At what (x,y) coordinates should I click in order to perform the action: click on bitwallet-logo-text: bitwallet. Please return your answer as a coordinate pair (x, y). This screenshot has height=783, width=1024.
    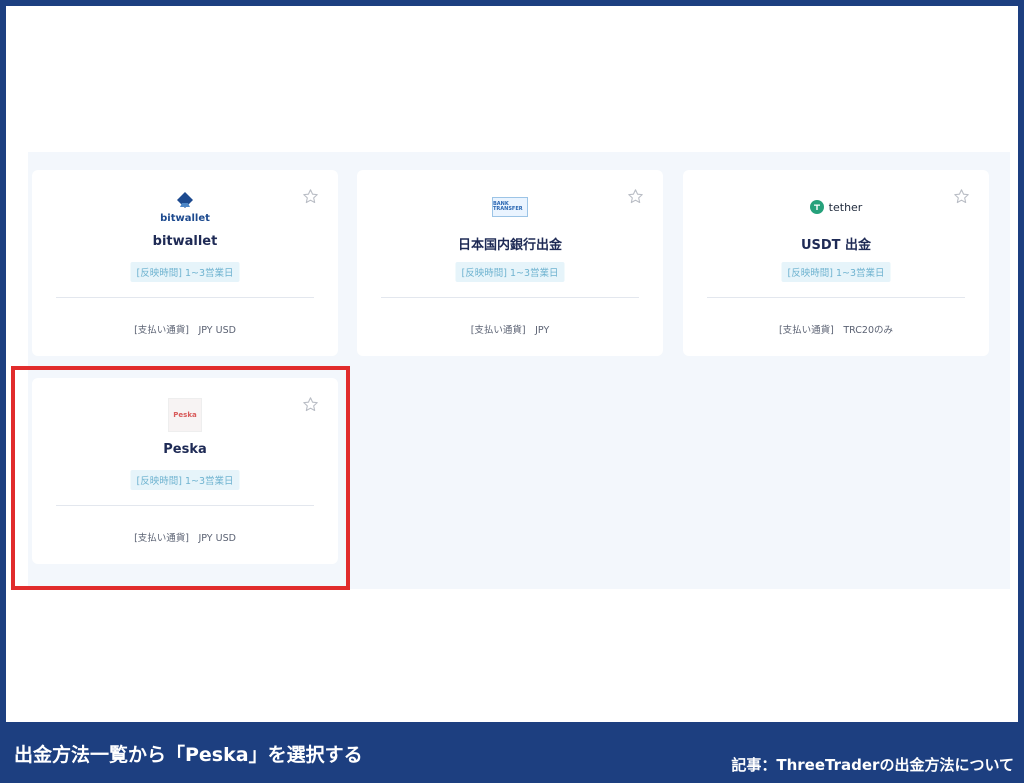
    Looking at the image, I should click on (185, 218).